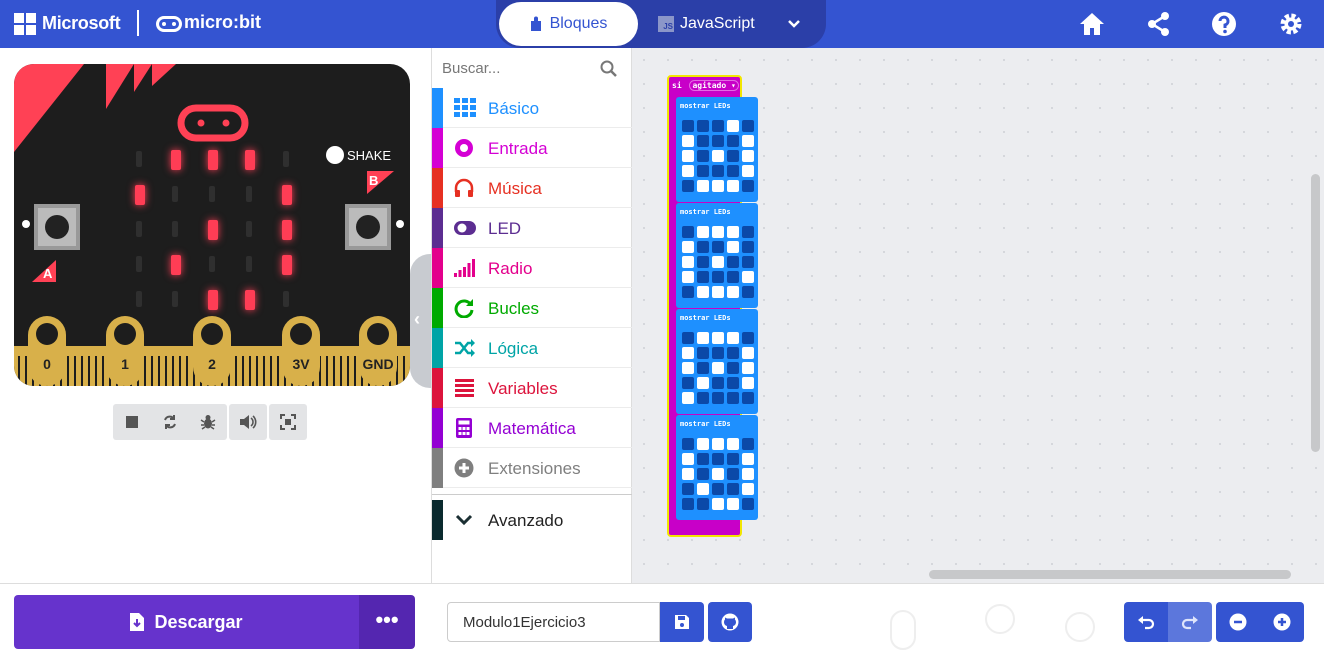  Describe the element at coordinates (730, 622) in the screenshot. I see `github-button` at that location.